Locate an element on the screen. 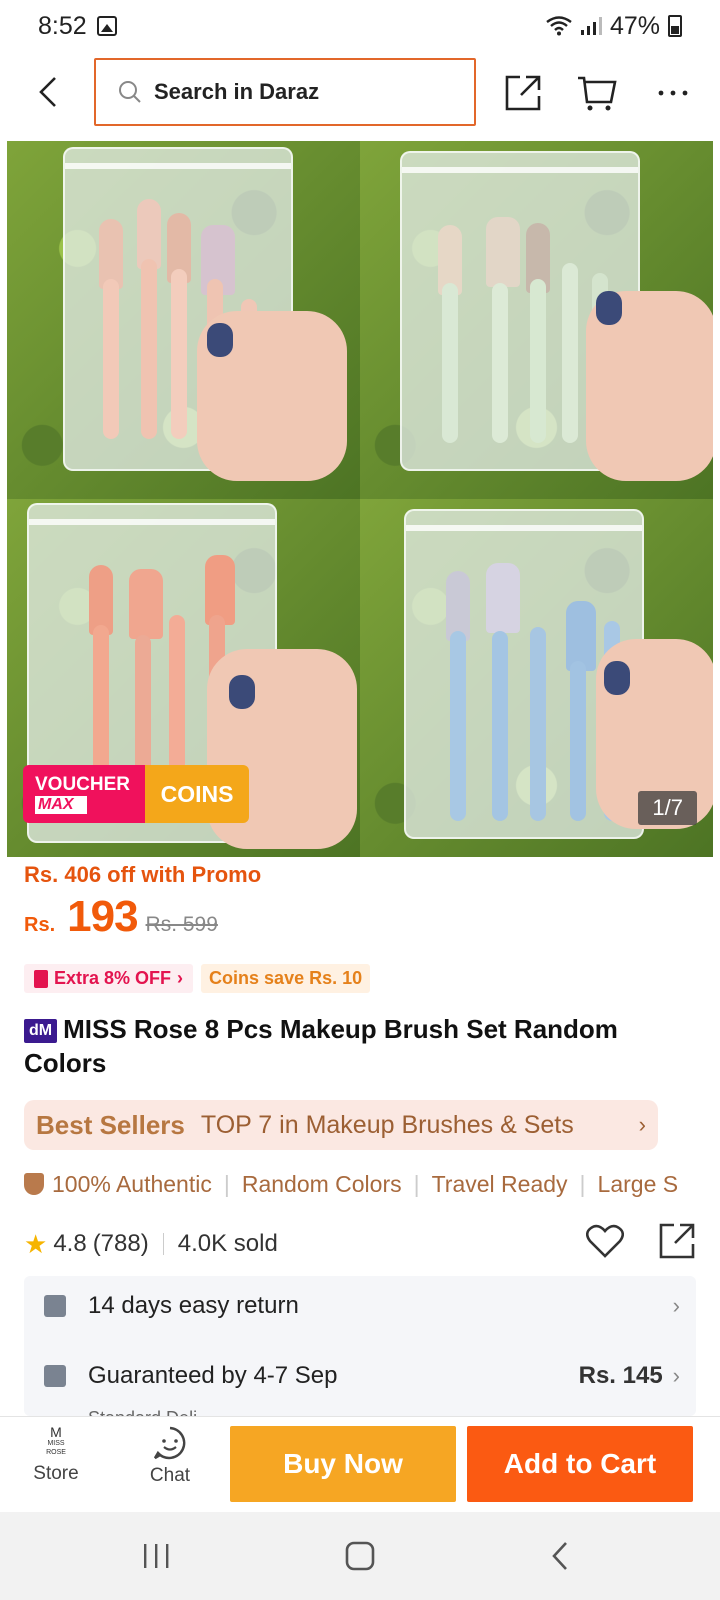 The height and width of the screenshot is (1600, 720). delivery-gift-icon is located at coordinates (55, 1376).